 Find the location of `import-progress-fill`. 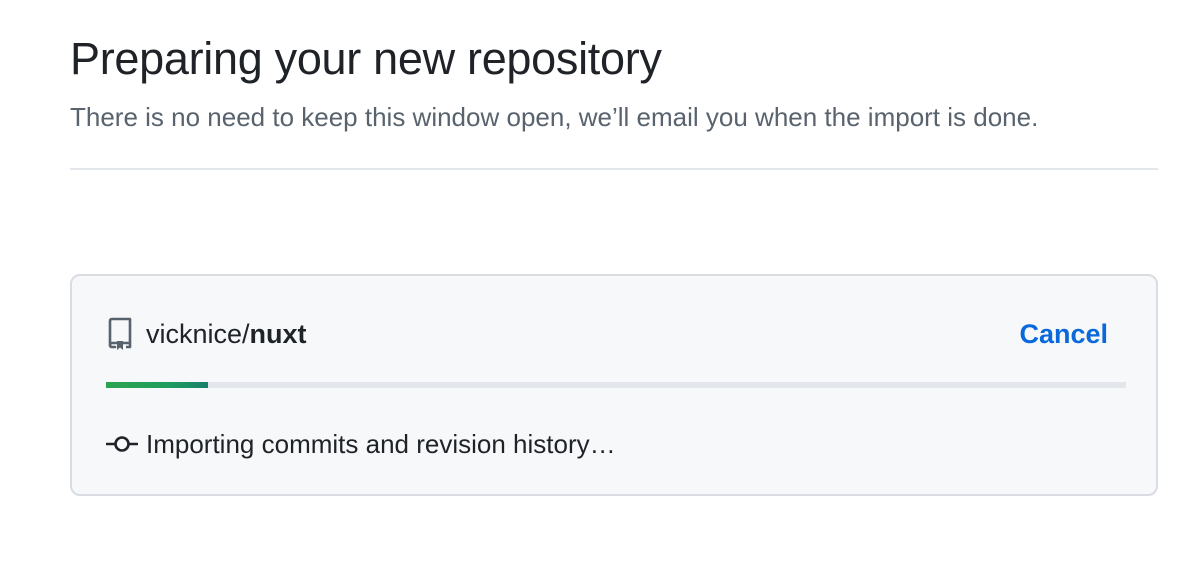

import-progress-fill is located at coordinates (157, 385).